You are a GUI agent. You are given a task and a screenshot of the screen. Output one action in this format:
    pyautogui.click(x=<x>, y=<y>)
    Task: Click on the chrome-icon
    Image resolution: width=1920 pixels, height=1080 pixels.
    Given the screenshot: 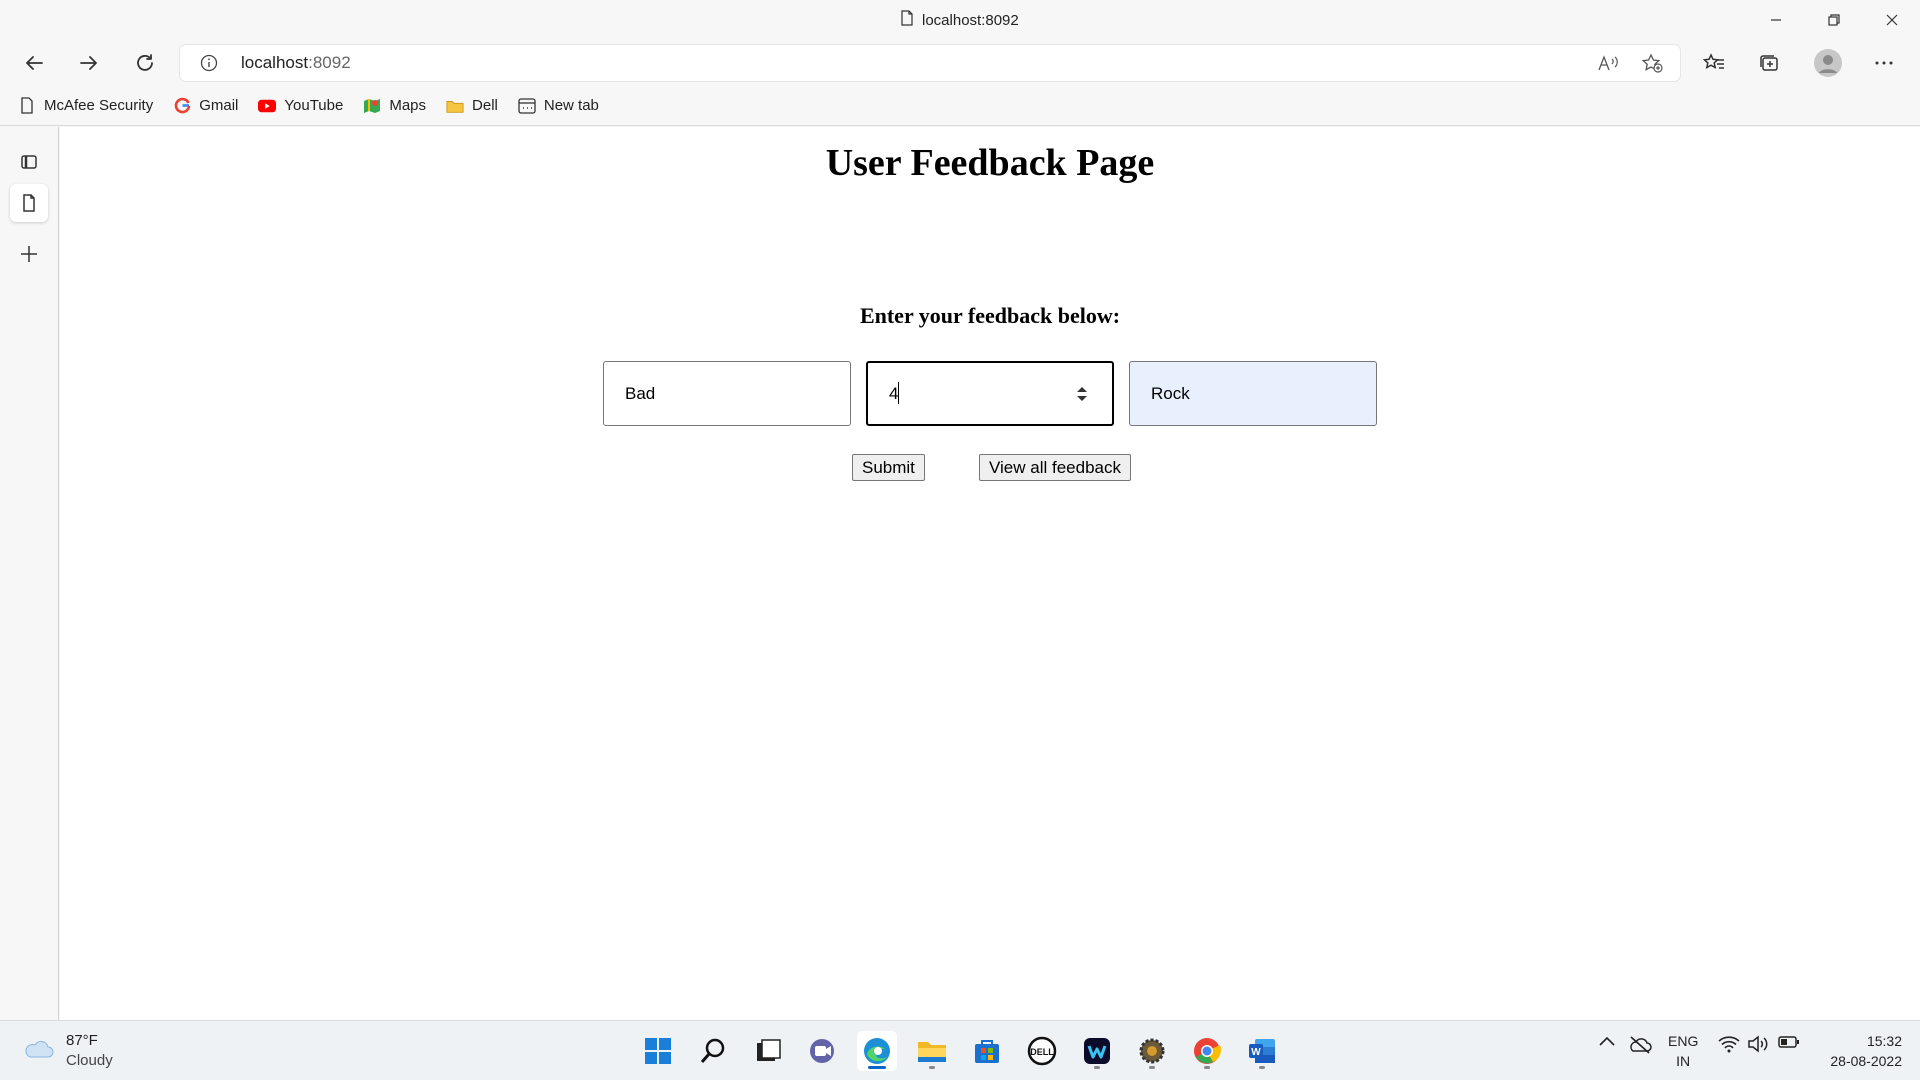 What is the action you would take?
    pyautogui.click(x=1207, y=1051)
    